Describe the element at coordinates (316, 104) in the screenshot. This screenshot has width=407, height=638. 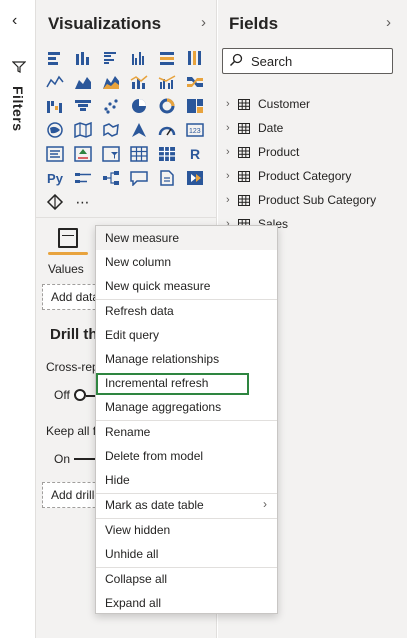
I see `table-row: › Customer` at that location.